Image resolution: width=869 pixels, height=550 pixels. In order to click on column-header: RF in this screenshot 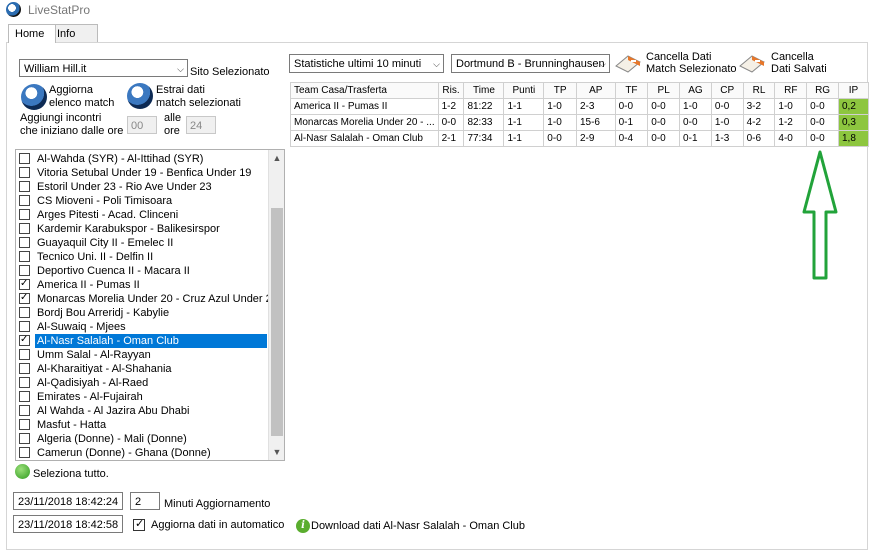, I will do `click(791, 90)`.